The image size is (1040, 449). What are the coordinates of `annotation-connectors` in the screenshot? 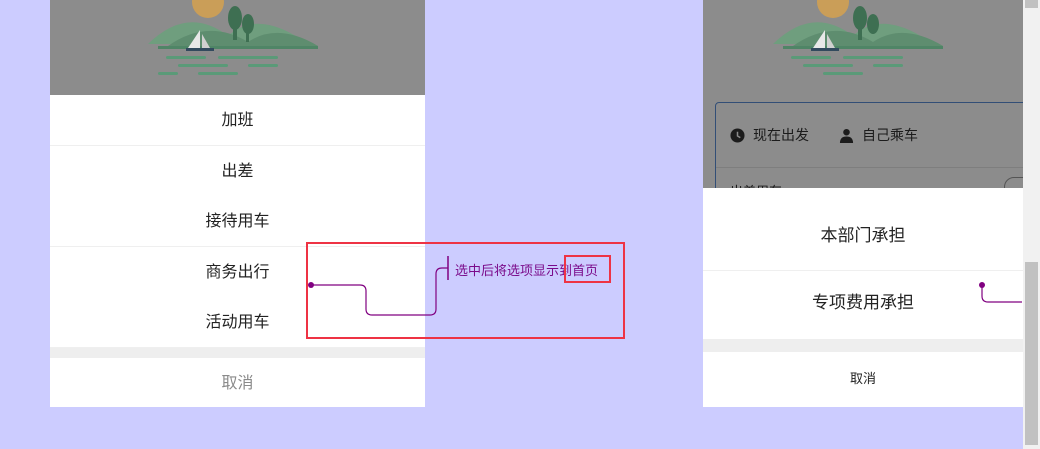 It's located at (665, 286).